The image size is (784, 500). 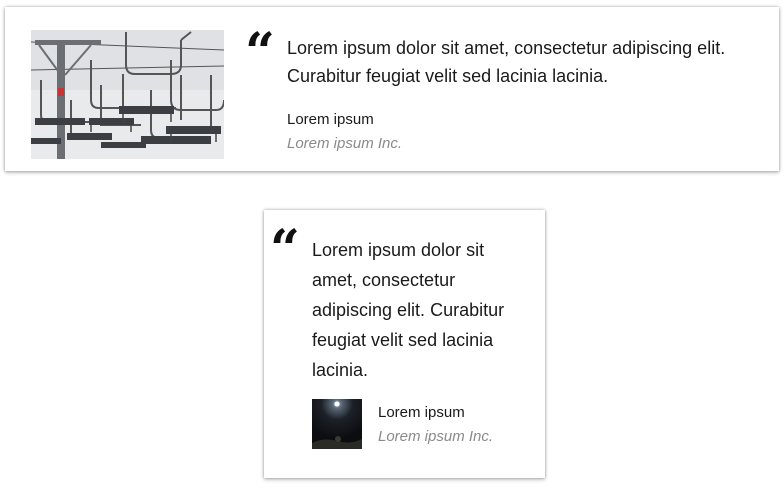 What do you see at coordinates (337, 424) in the screenshot?
I see `avatar` at bounding box center [337, 424].